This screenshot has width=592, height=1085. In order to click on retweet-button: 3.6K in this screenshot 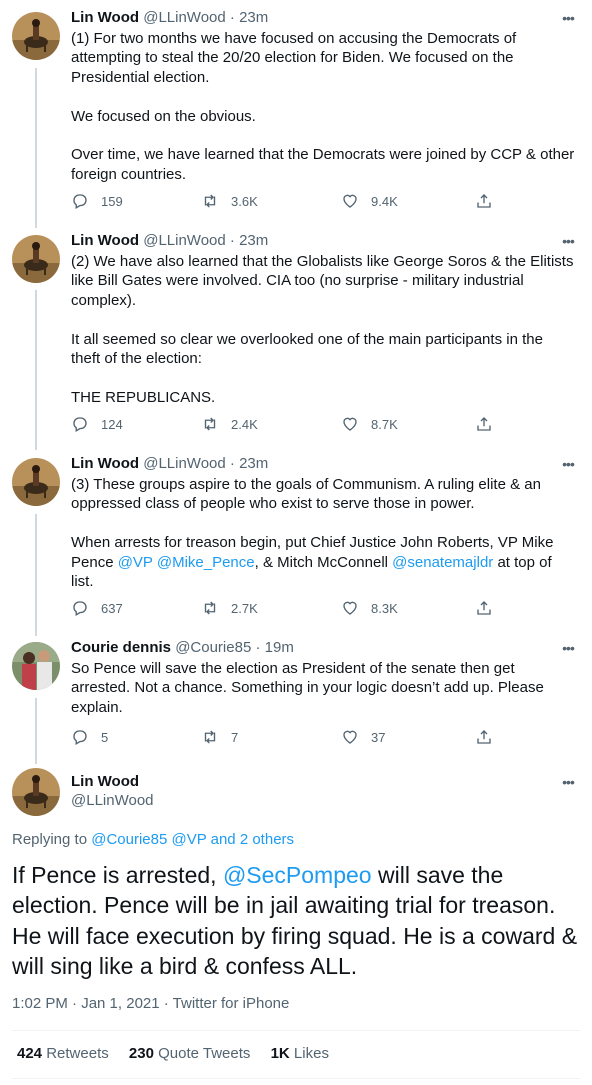, I will do `click(229, 201)`.